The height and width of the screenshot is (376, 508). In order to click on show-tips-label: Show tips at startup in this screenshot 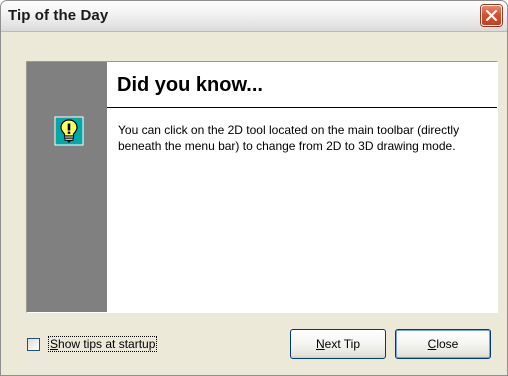, I will do `click(102, 344)`.